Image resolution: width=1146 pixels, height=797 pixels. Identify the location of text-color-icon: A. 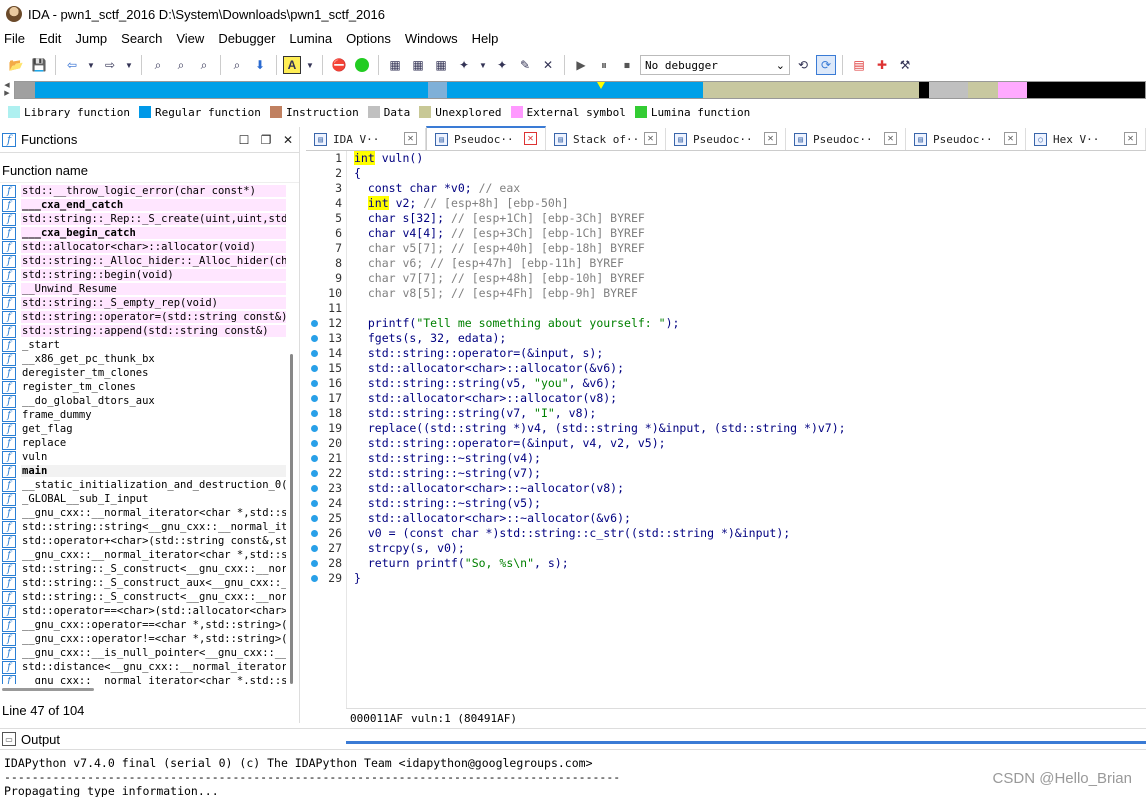
(292, 65).